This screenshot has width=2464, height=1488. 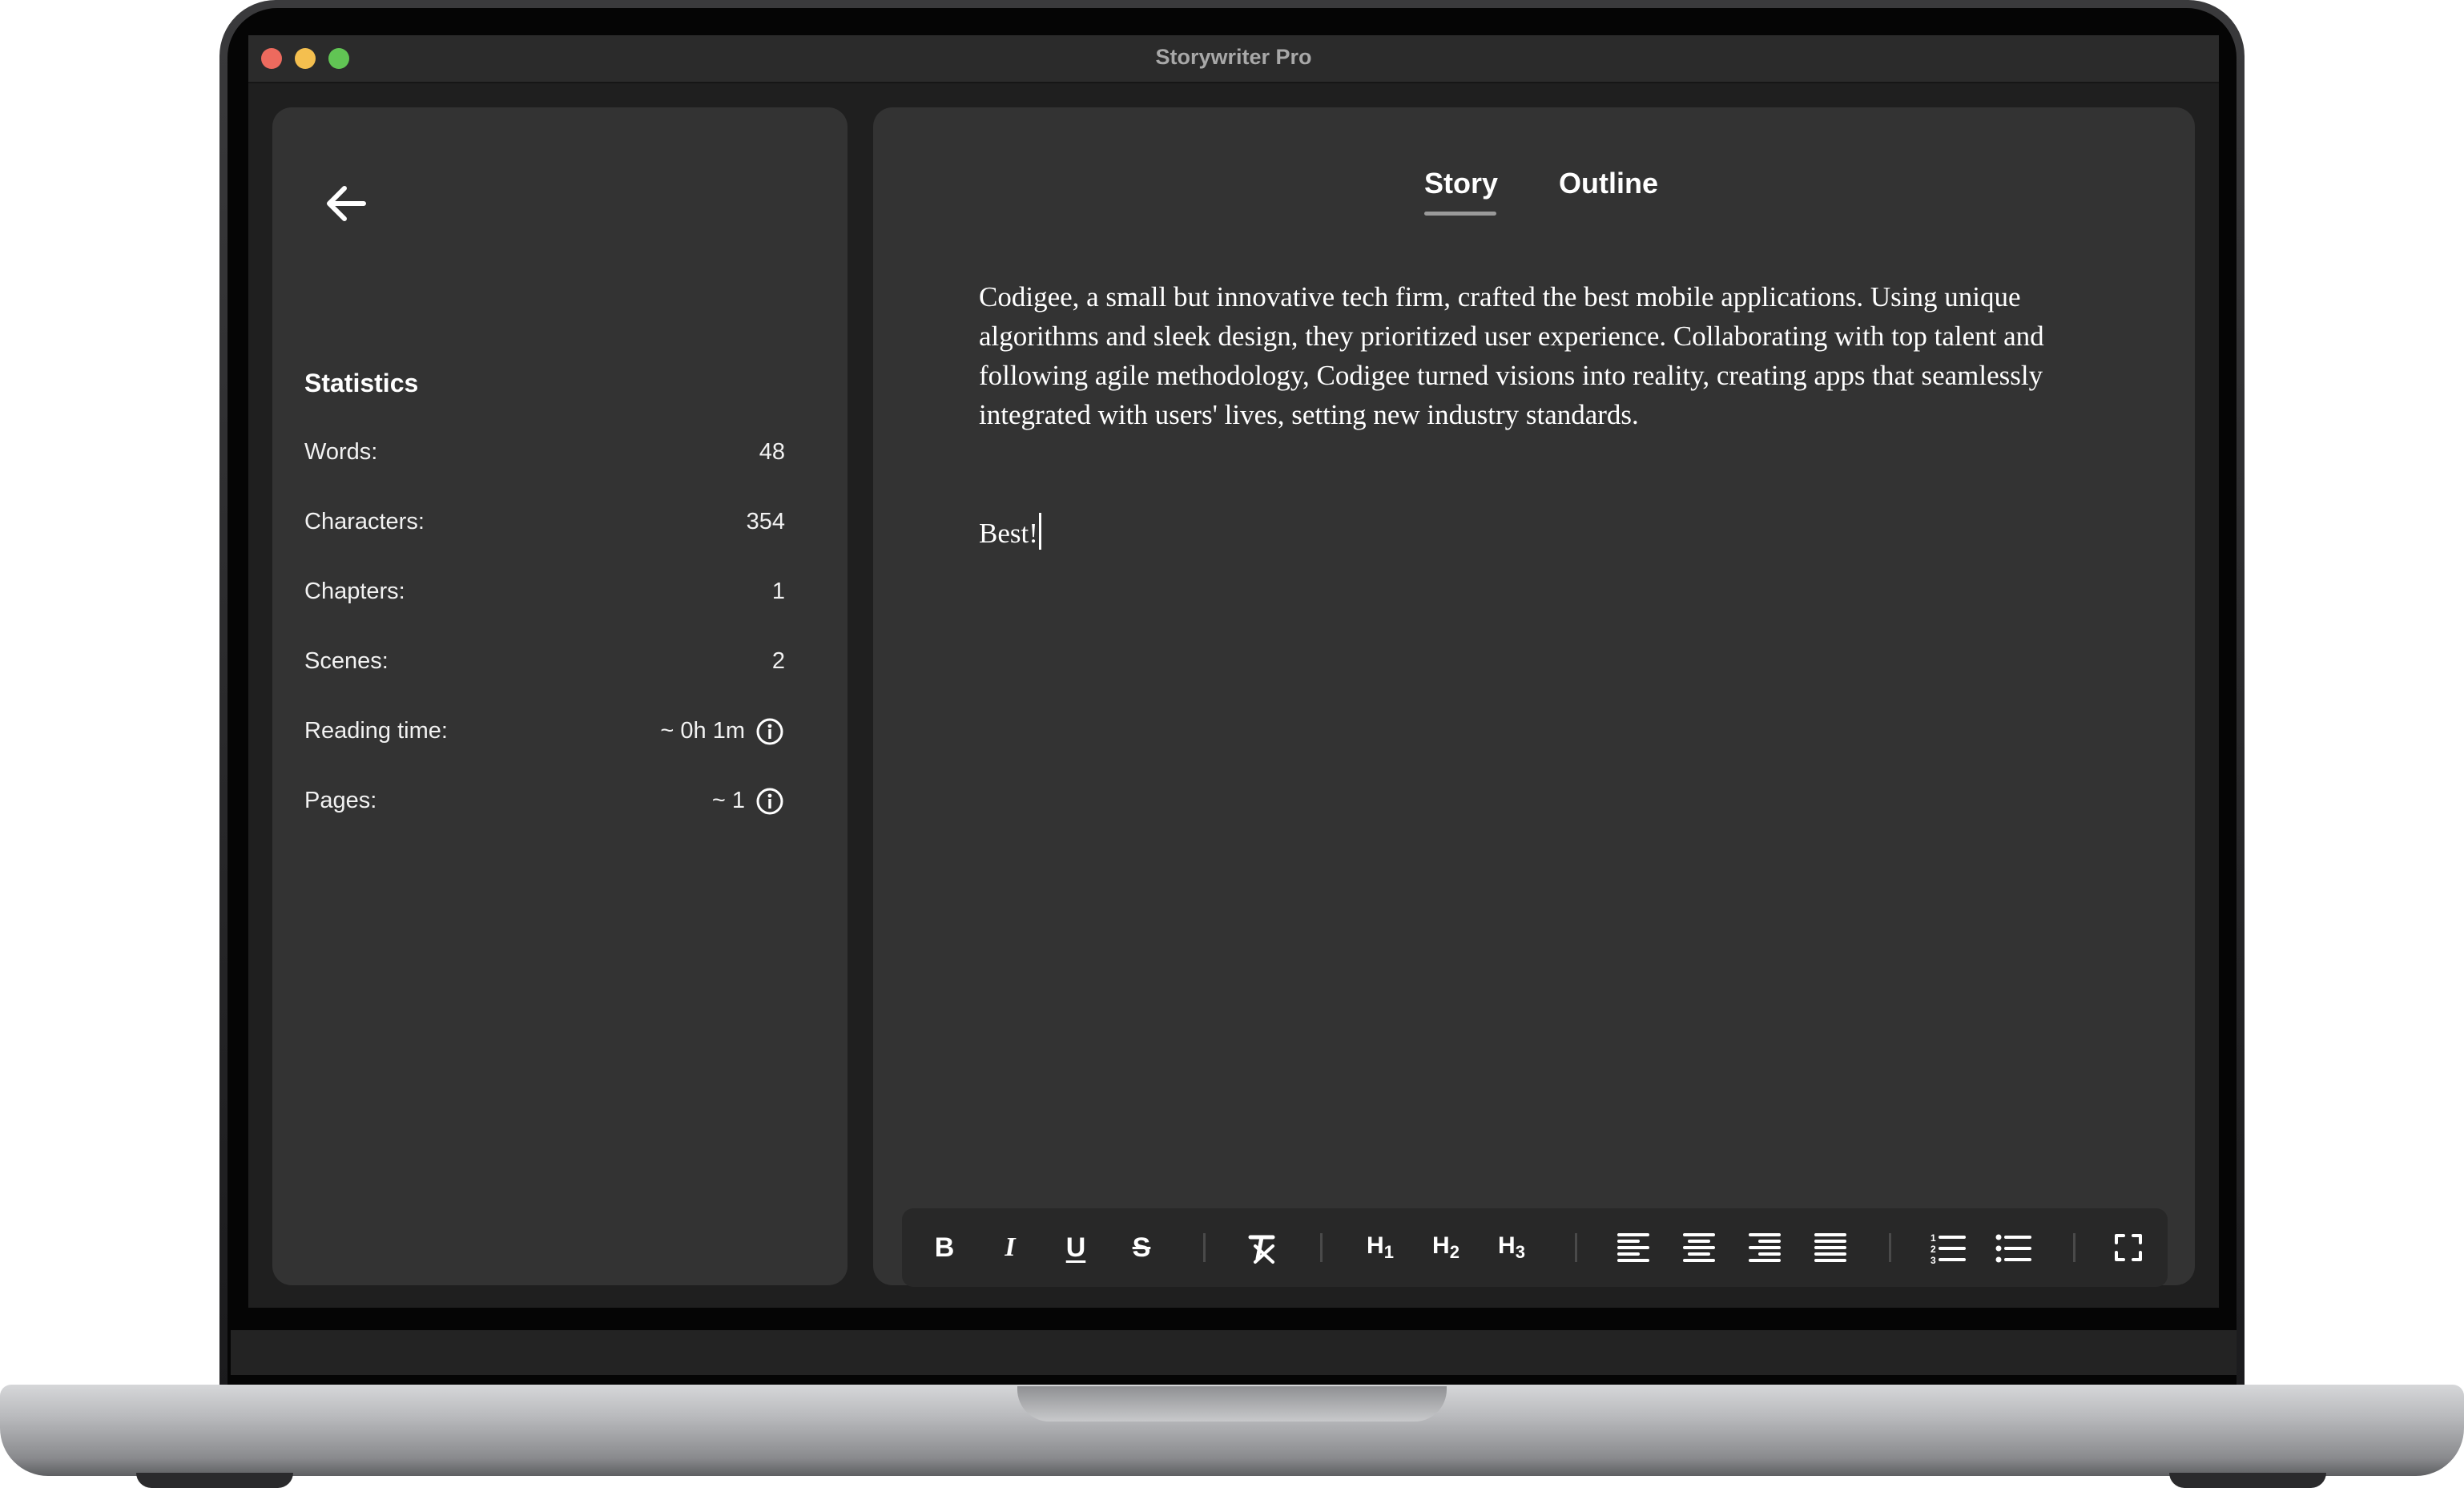 I want to click on laptop-foot-left, so click(x=215, y=1480).